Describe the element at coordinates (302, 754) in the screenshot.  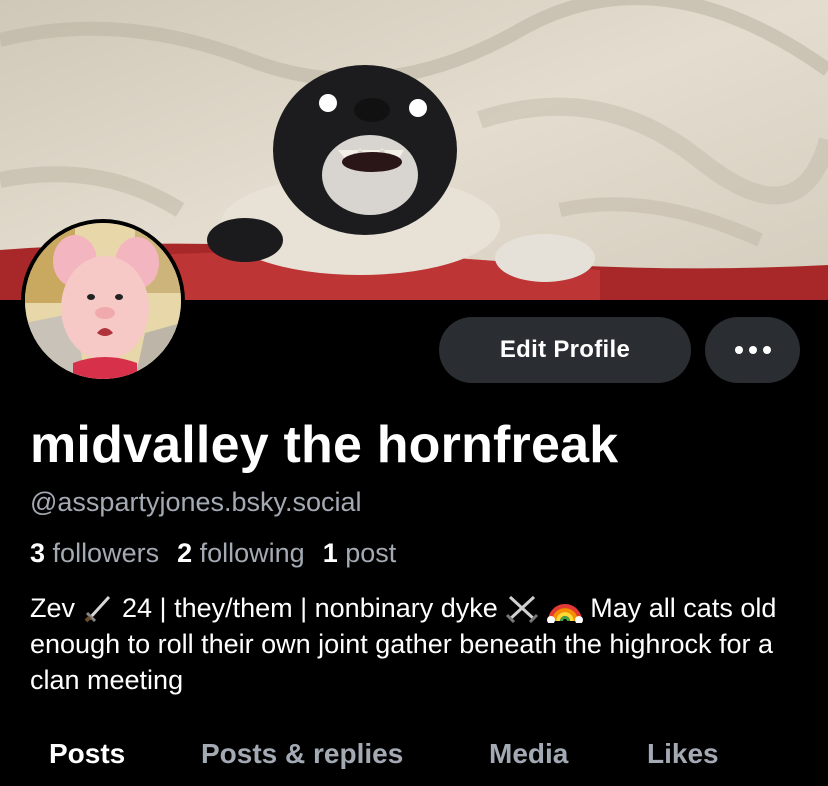
I see `tab-posts-and-replies: Posts & replies` at that location.